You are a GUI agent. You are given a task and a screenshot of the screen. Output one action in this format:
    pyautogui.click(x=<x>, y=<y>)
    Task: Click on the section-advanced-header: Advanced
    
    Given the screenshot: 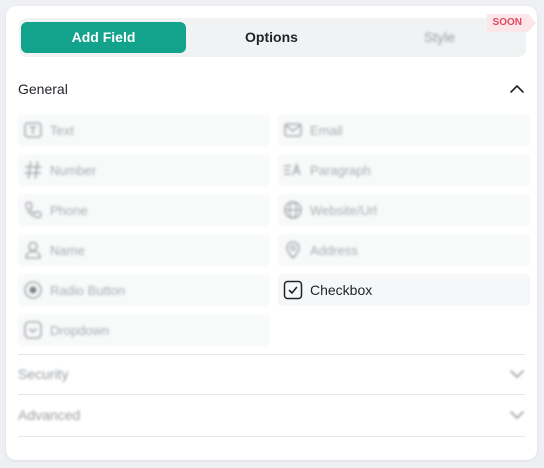 What is the action you would take?
    pyautogui.click(x=271, y=415)
    